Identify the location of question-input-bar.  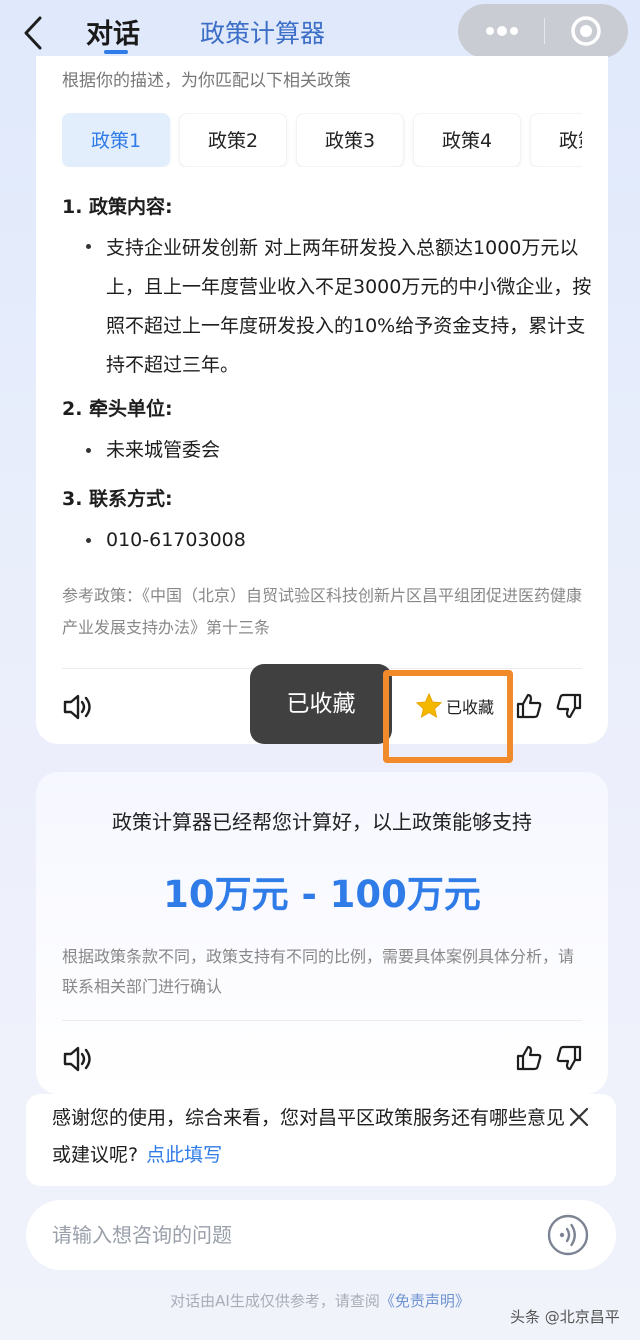
(321, 1235).